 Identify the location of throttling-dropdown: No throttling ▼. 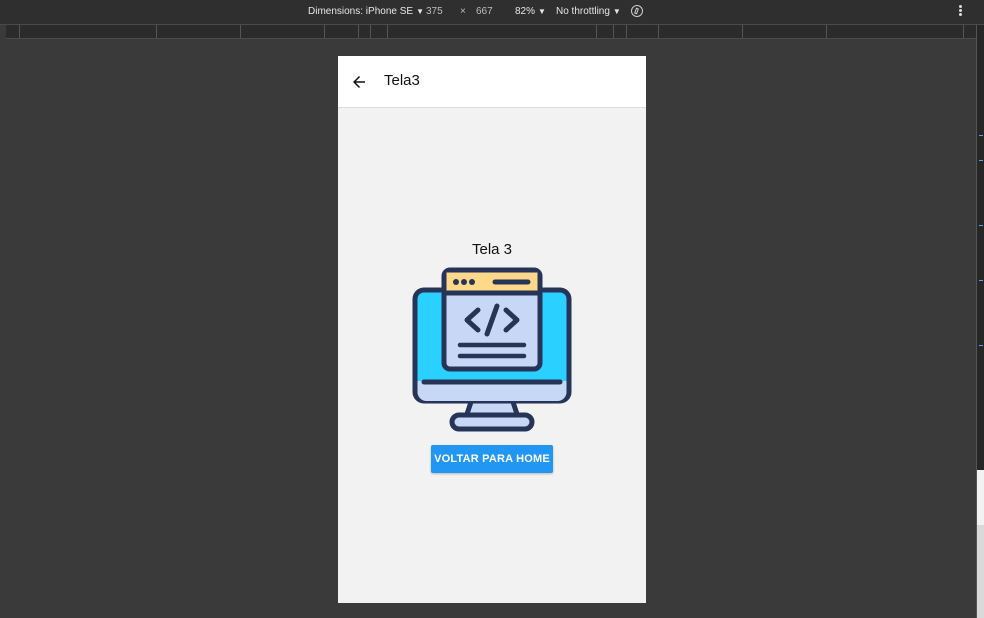
(588, 11).